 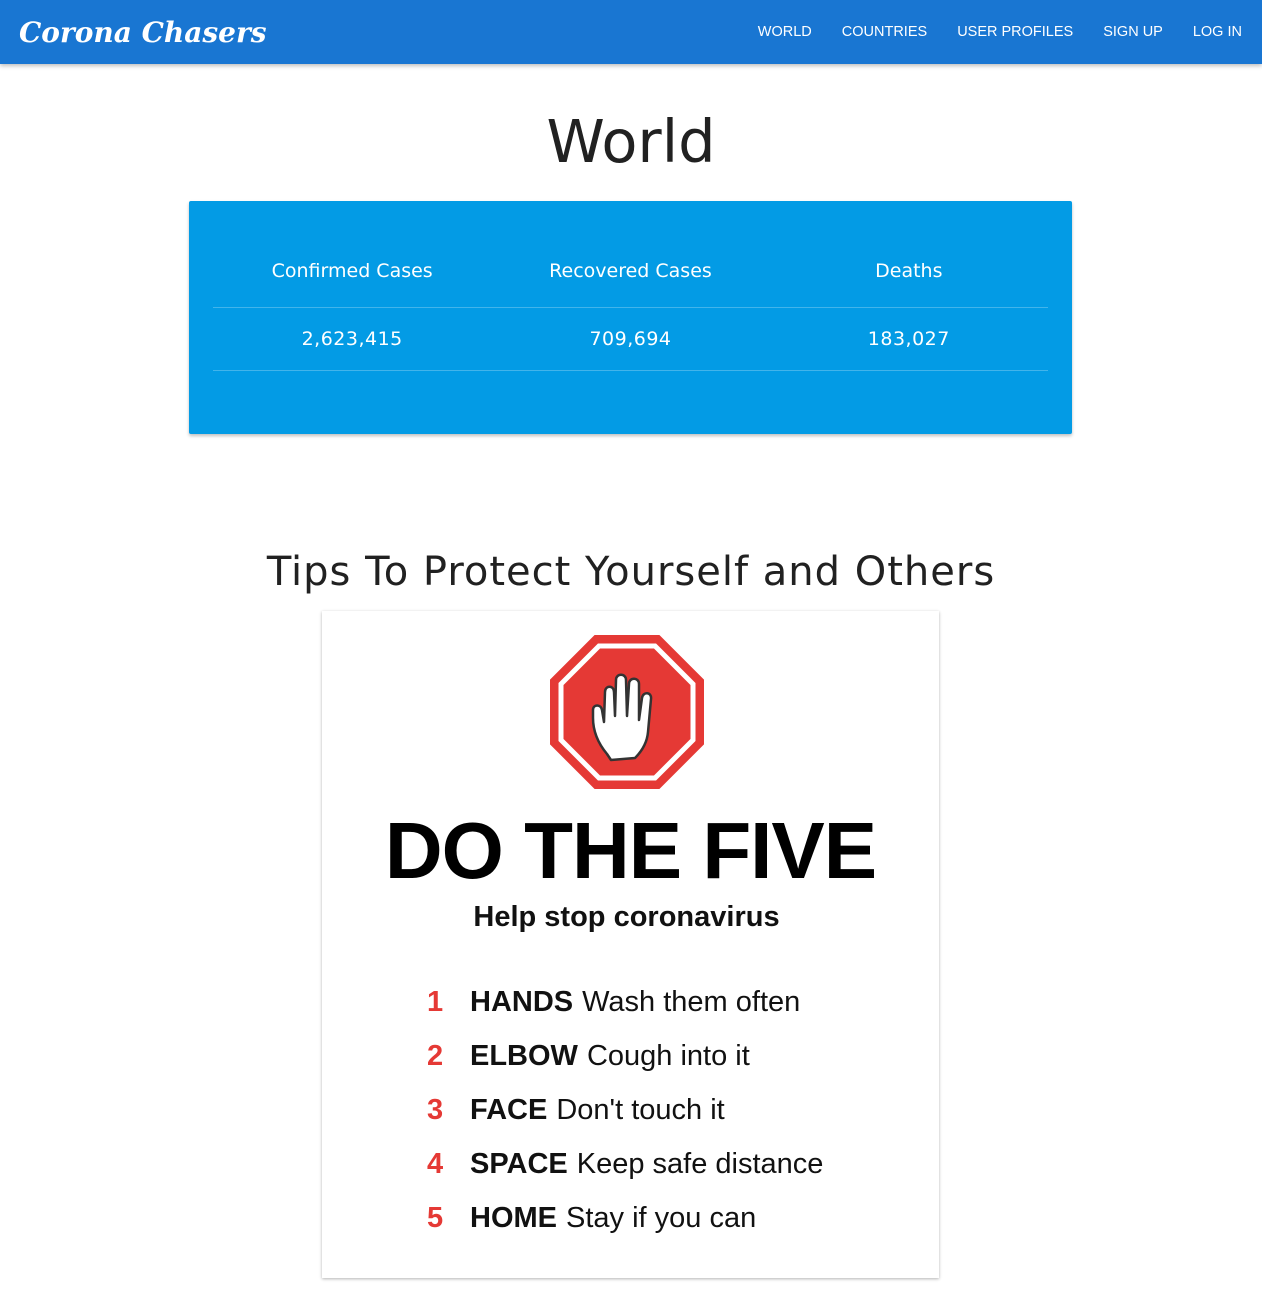 I want to click on tip-keyword: HOME, so click(x=513, y=1217).